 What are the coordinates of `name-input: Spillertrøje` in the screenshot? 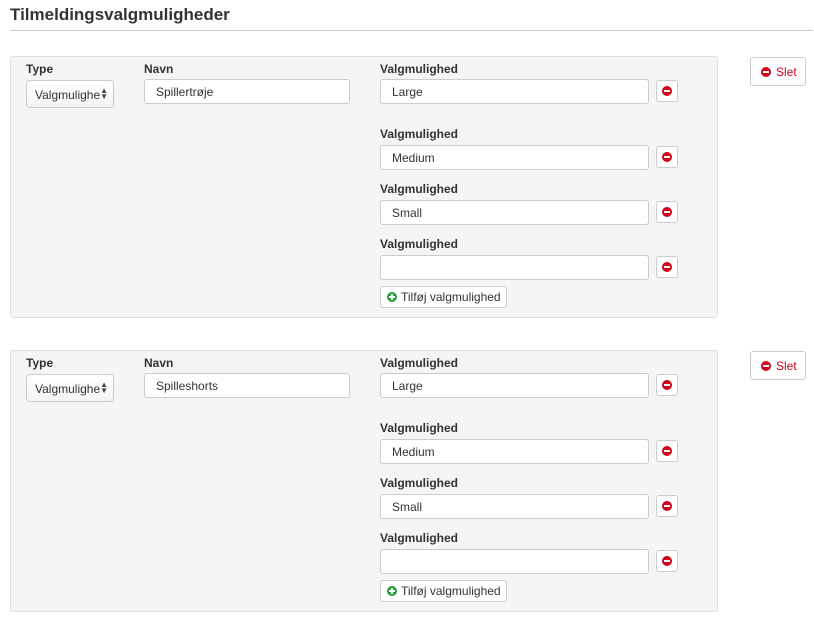 It's located at (247, 91).